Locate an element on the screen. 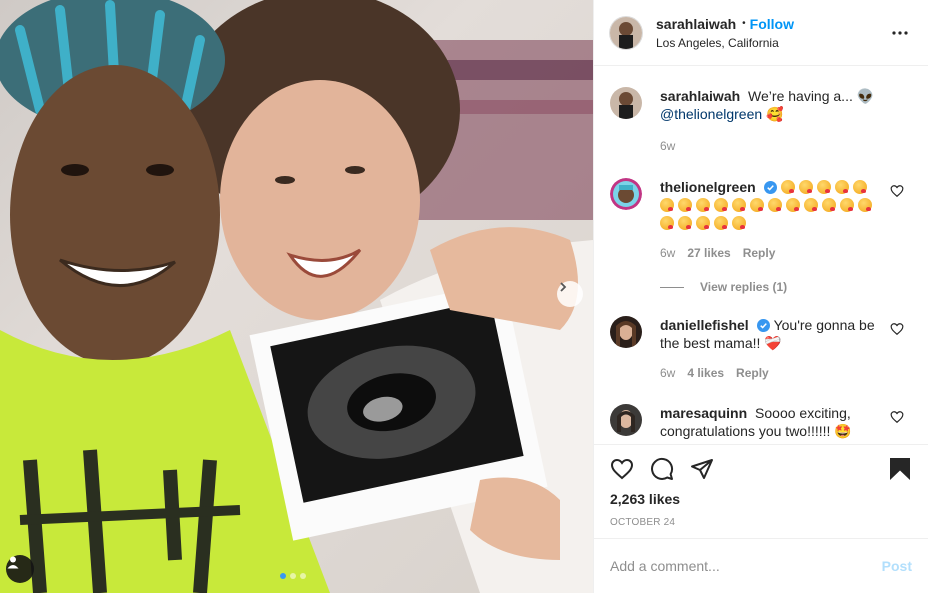 Image resolution: width=928 pixels, height=593 pixels. comment-icon is located at coordinates (662, 468).